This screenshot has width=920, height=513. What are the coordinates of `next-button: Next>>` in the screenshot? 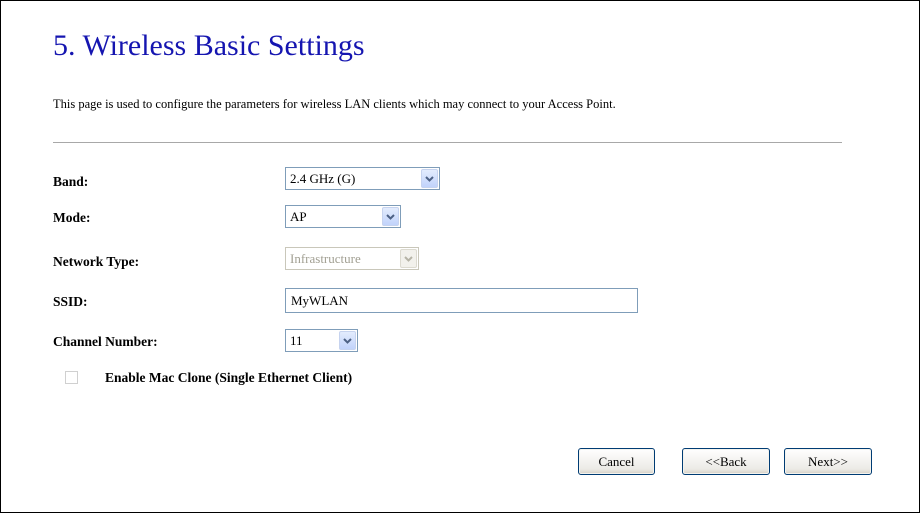 It's located at (828, 461).